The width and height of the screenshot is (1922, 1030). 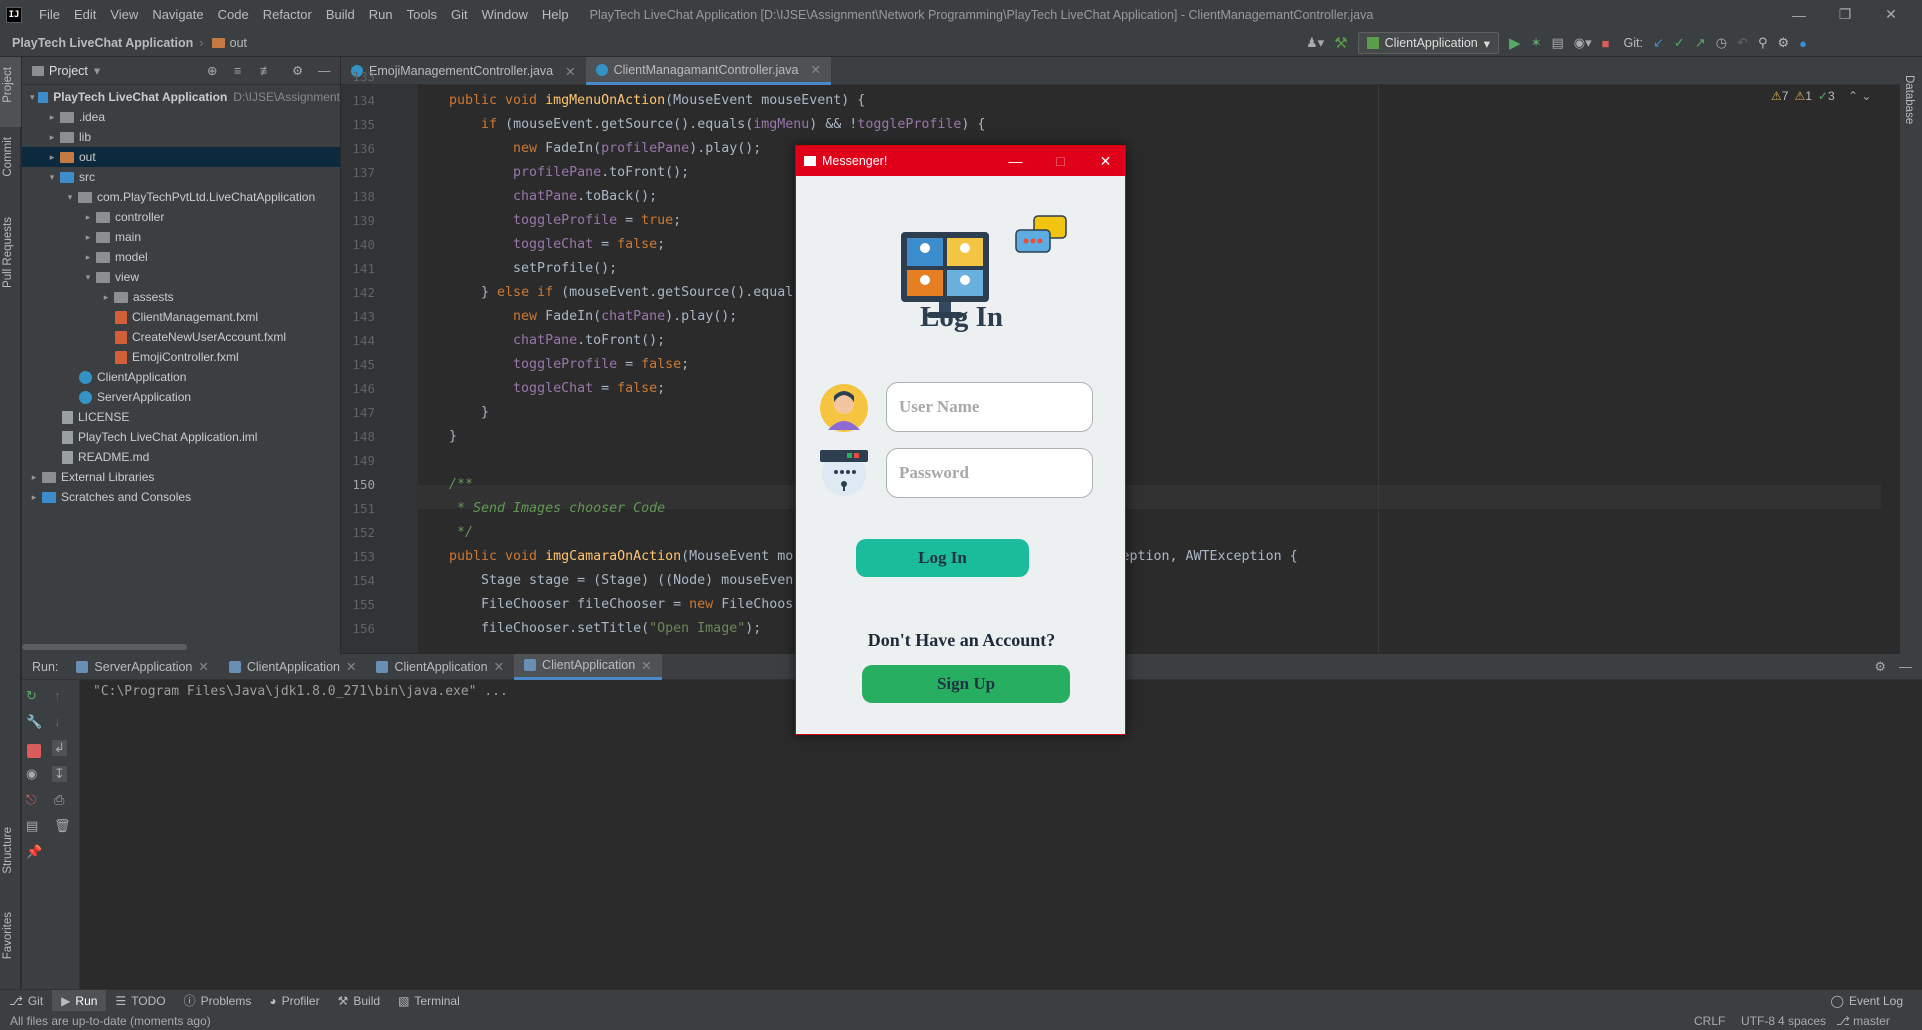 I want to click on soft-wrap-icon: ↲, so click(x=59, y=748).